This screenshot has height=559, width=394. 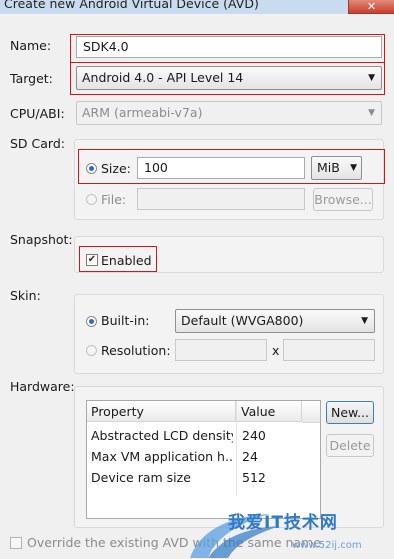 I want to click on enabled-checkbox: ✔, so click(x=92, y=260).